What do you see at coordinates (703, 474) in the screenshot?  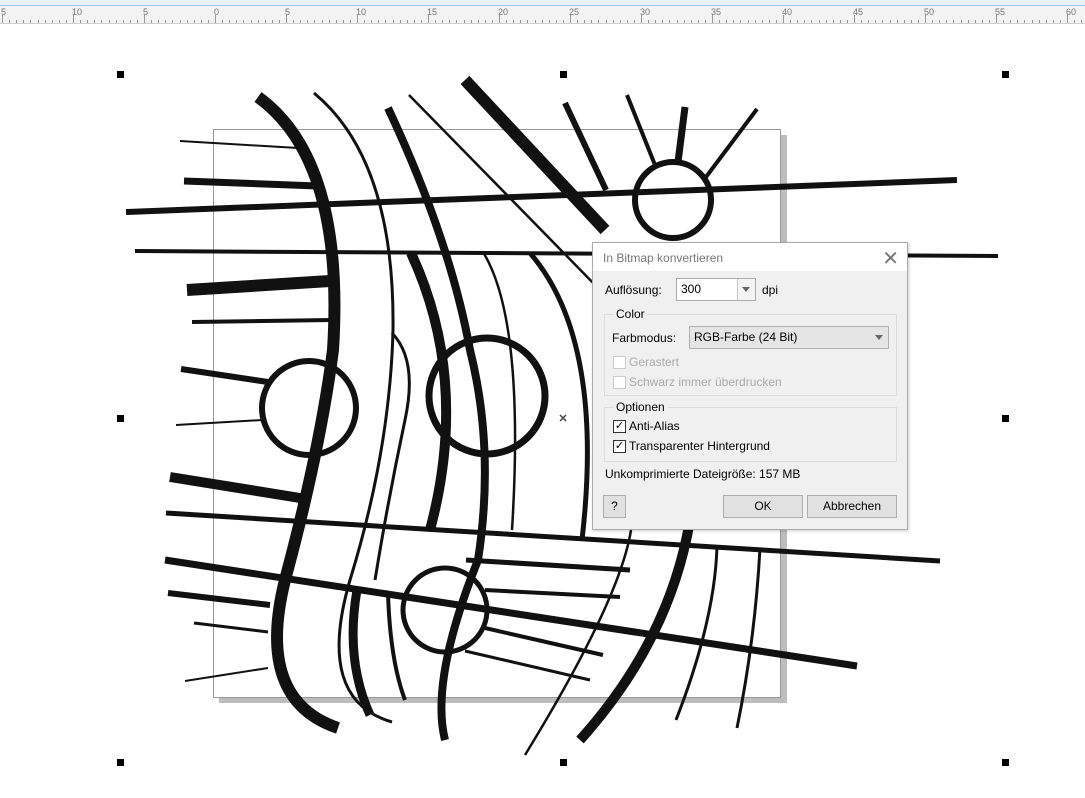 I see `file-size-text: Unkomprimierte Dateigröße: 157 MB` at bounding box center [703, 474].